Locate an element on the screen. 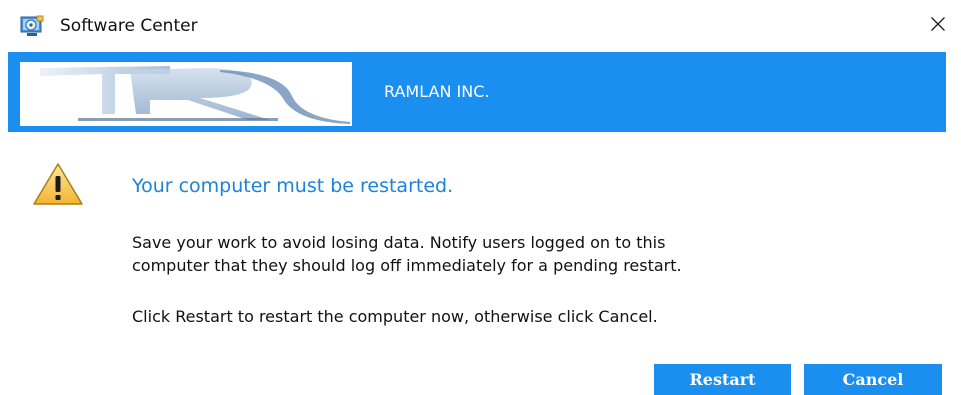  warning-icon is located at coordinates (58, 184).